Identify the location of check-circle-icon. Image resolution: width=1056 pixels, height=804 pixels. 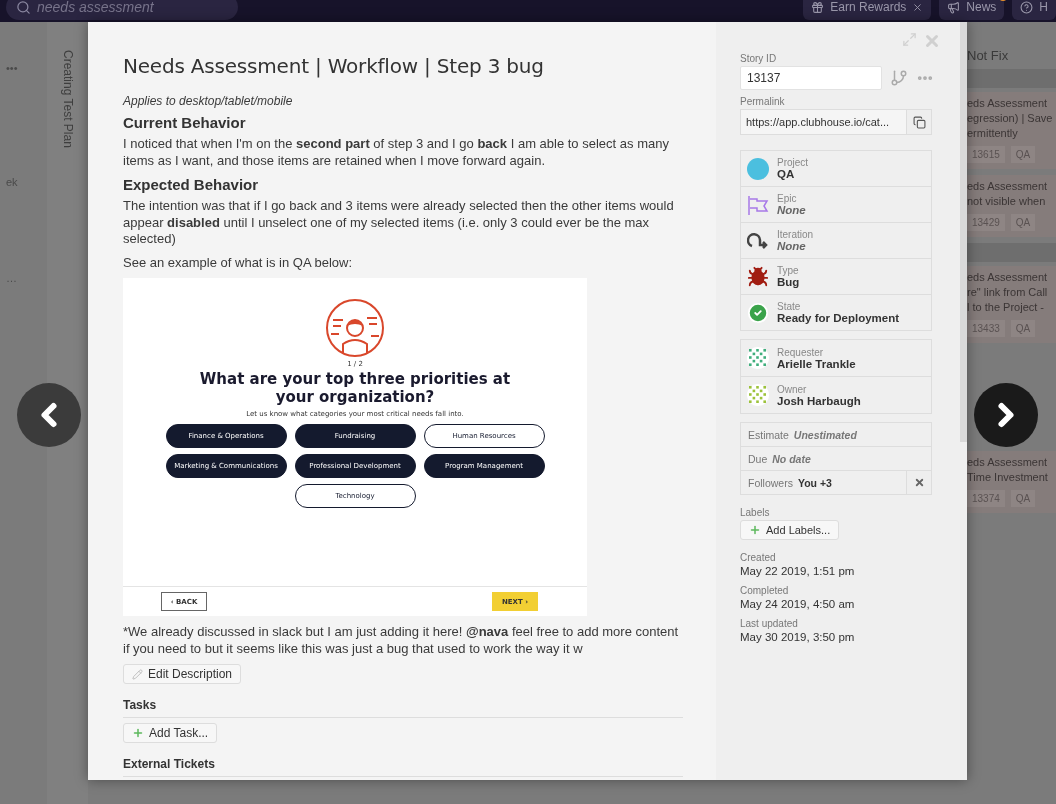
(758, 312).